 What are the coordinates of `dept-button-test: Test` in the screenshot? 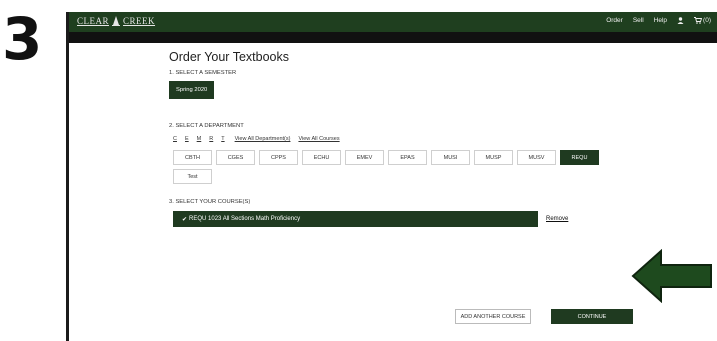 It's located at (192, 176).